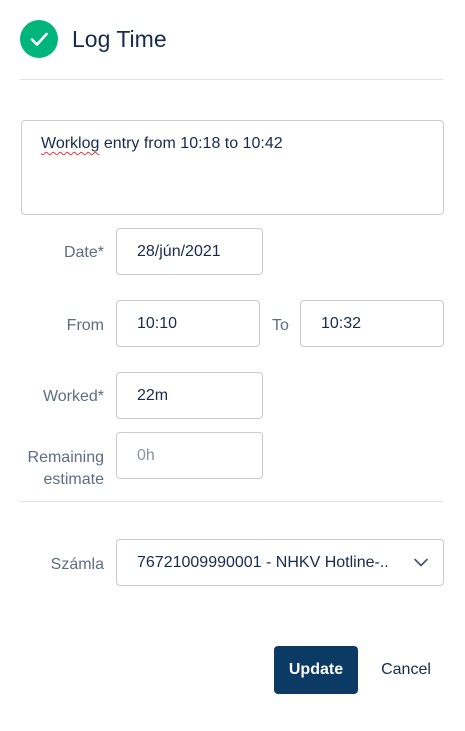 This screenshot has height=731, width=465. I want to click on cancel-button: Cancel, so click(406, 670).